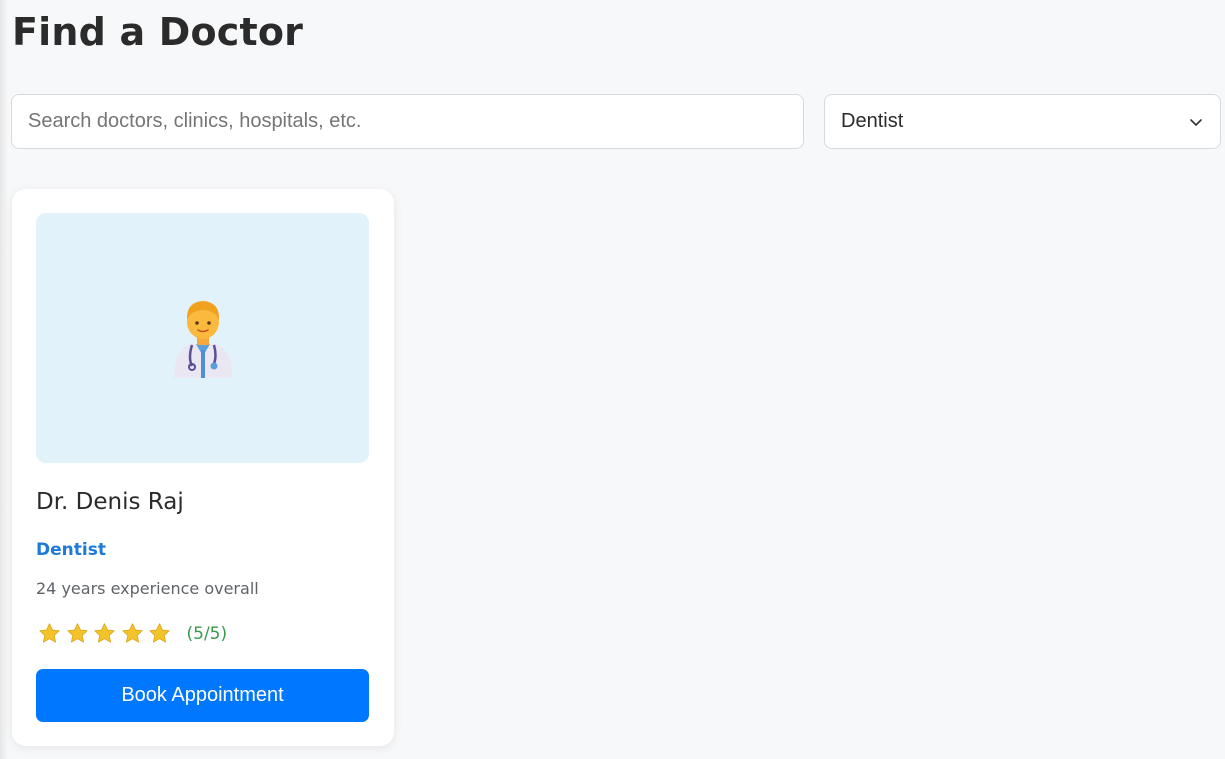  Describe the element at coordinates (872, 121) in the screenshot. I see `specialty-select-value: Dentist` at that location.